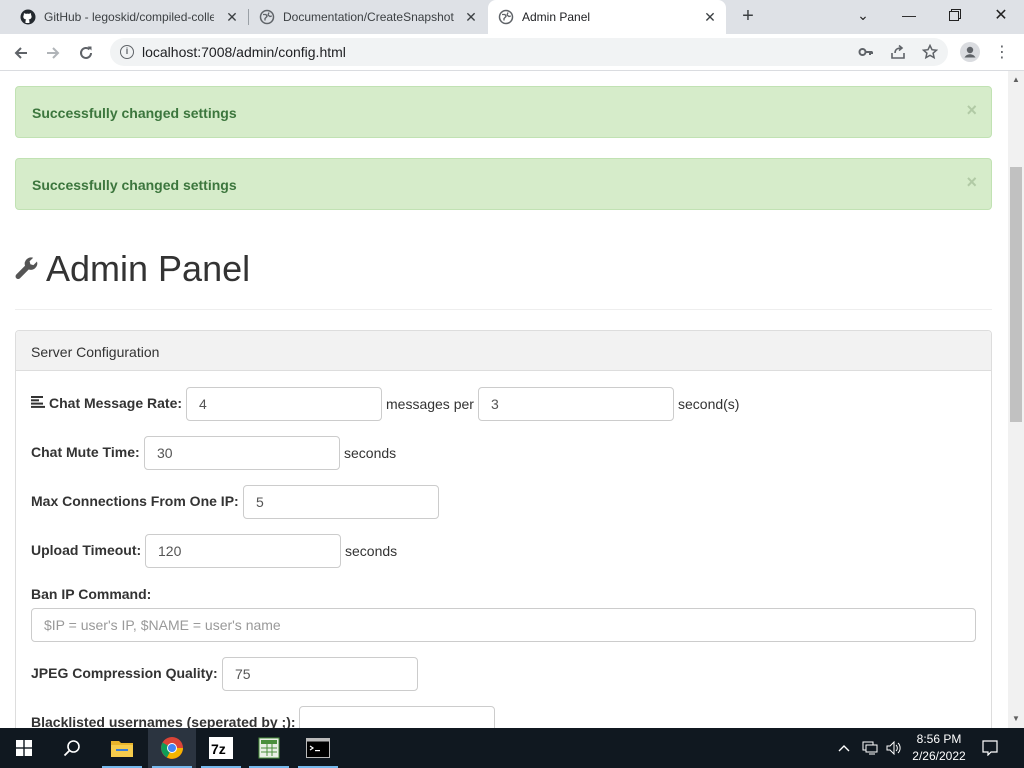 Image resolution: width=1024 pixels, height=768 pixels. Describe the element at coordinates (863, 15) in the screenshot. I see `tab-search-icon: ⌄` at that location.